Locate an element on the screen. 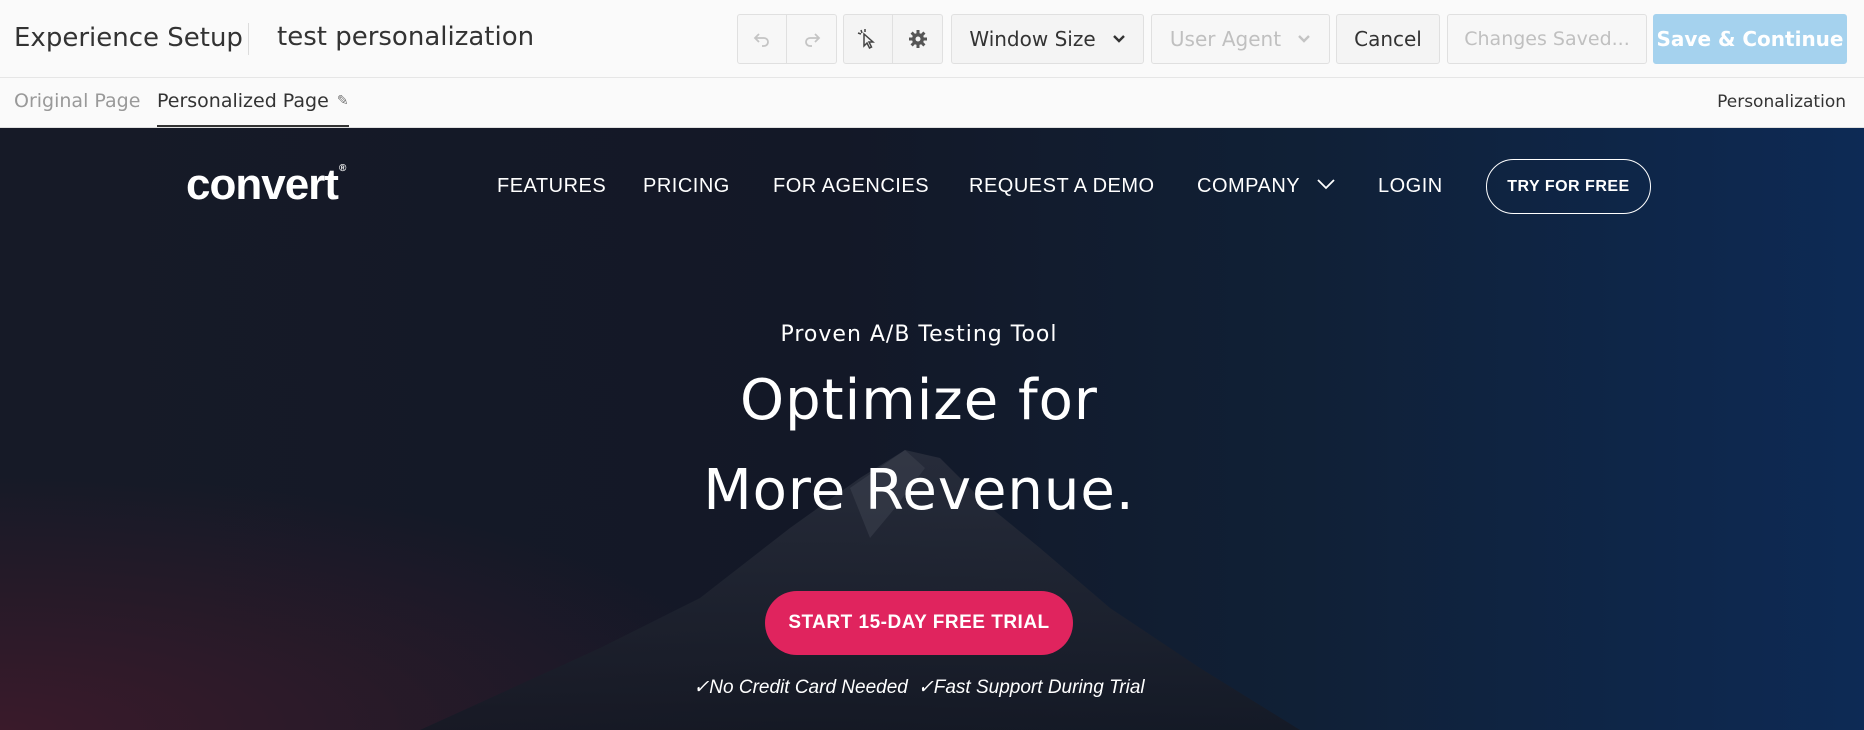 This screenshot has width=1864, height=730. settings-button is located at coordinates (918, 39).